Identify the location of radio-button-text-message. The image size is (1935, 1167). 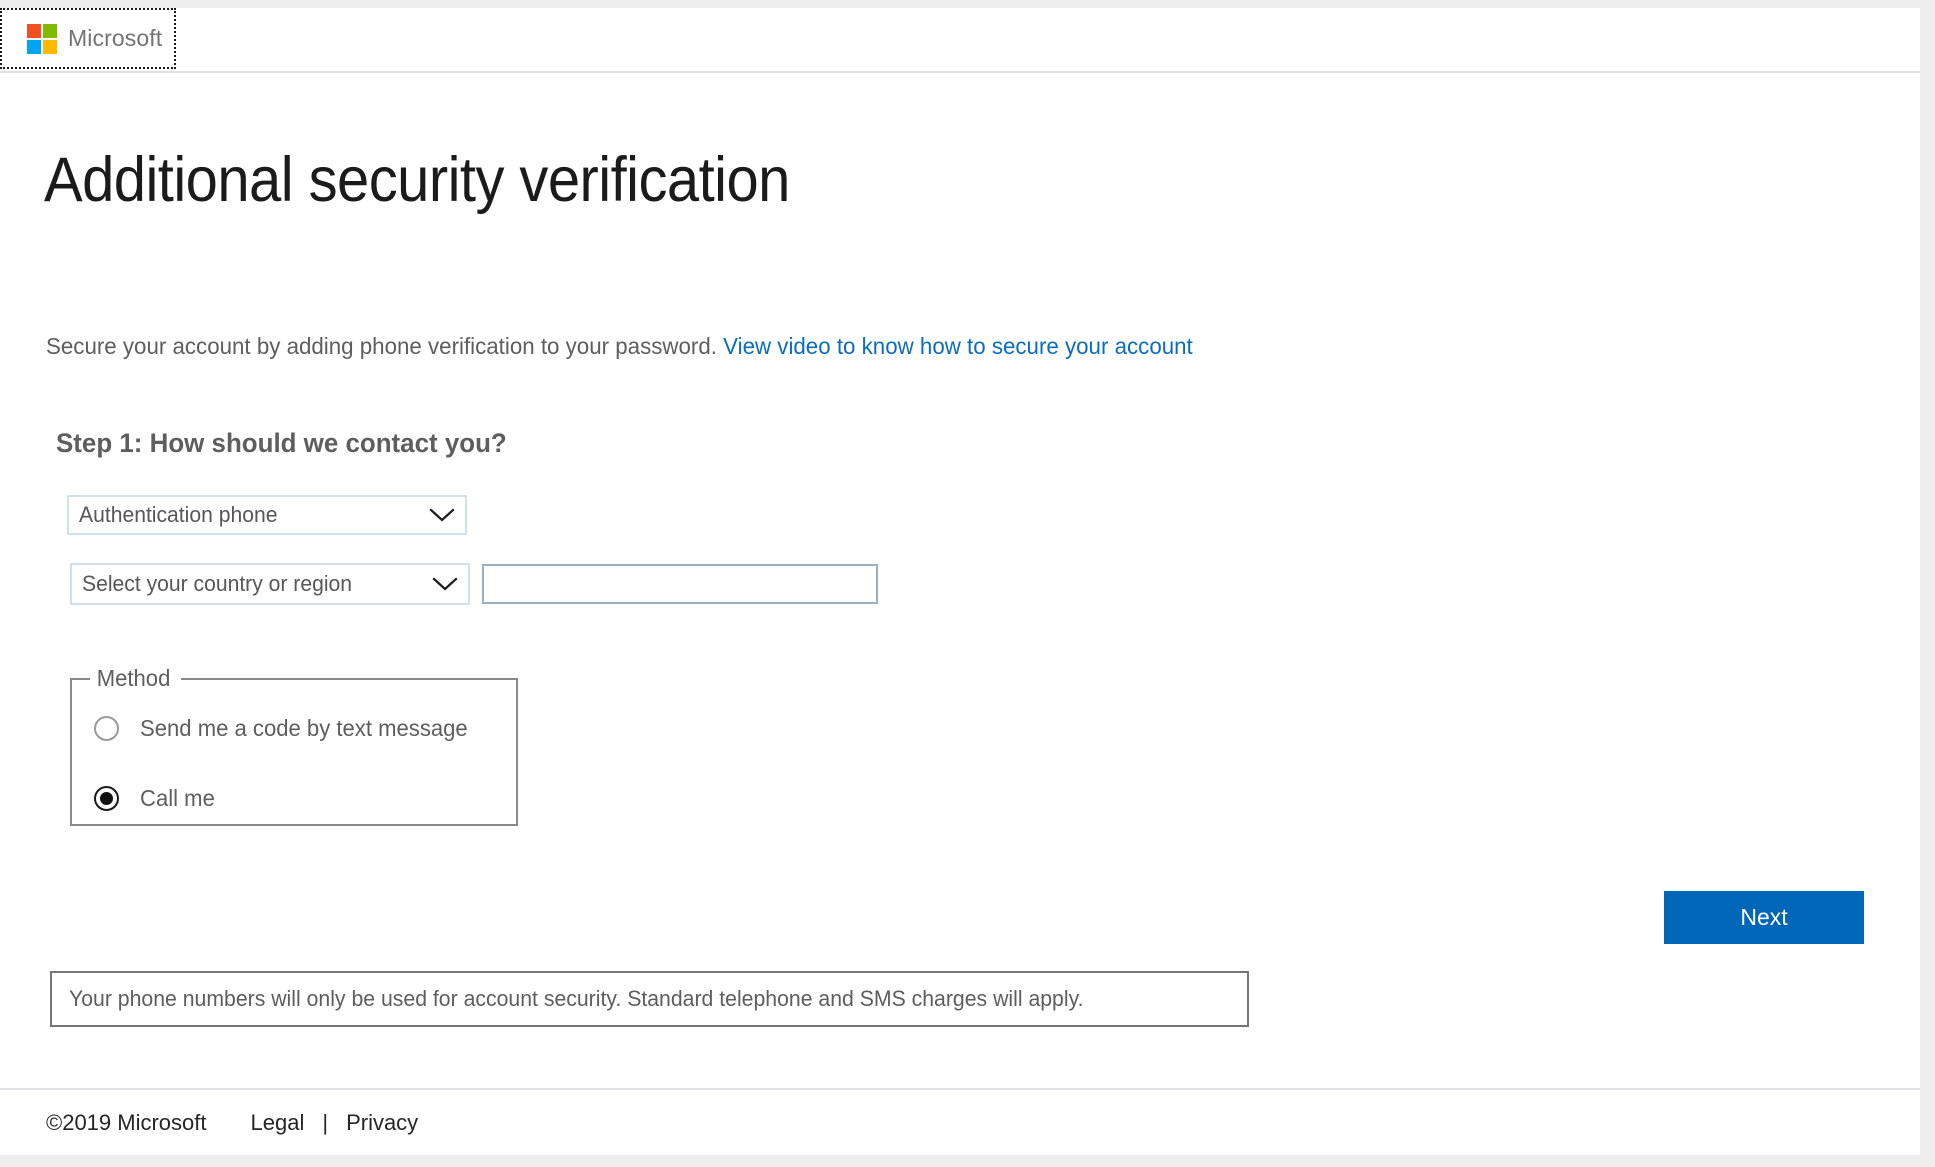
(106, 728).